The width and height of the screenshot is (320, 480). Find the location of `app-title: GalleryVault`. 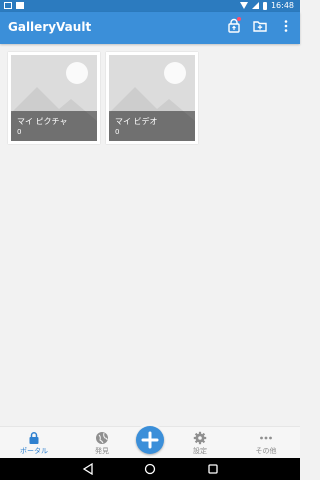

app-title: GalleryVault is located at coordinates (50, 27).